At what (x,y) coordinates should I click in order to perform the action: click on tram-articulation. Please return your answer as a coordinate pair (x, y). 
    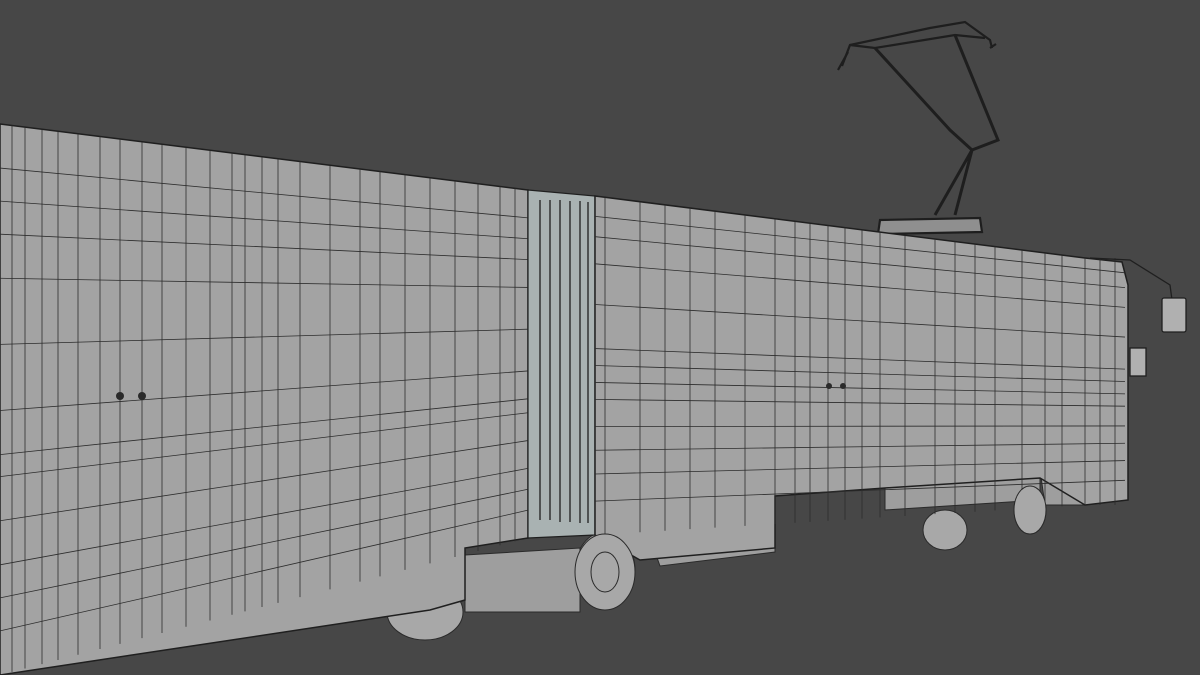
    Looking at the image, I should click on (561, 364).